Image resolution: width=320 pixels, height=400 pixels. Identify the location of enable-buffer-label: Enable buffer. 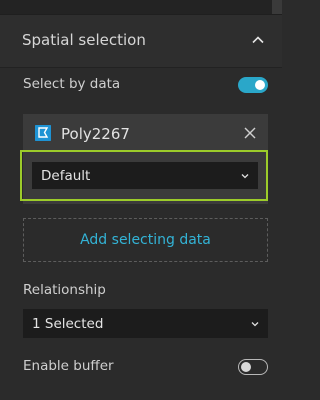
(68, 366).